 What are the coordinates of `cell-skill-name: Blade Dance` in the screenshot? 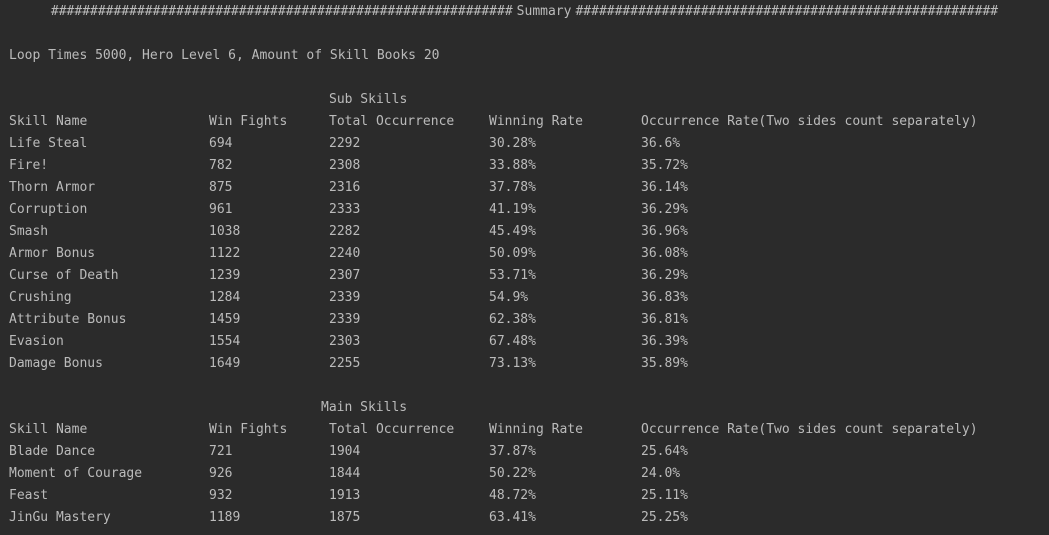 It's located at (52, 451).